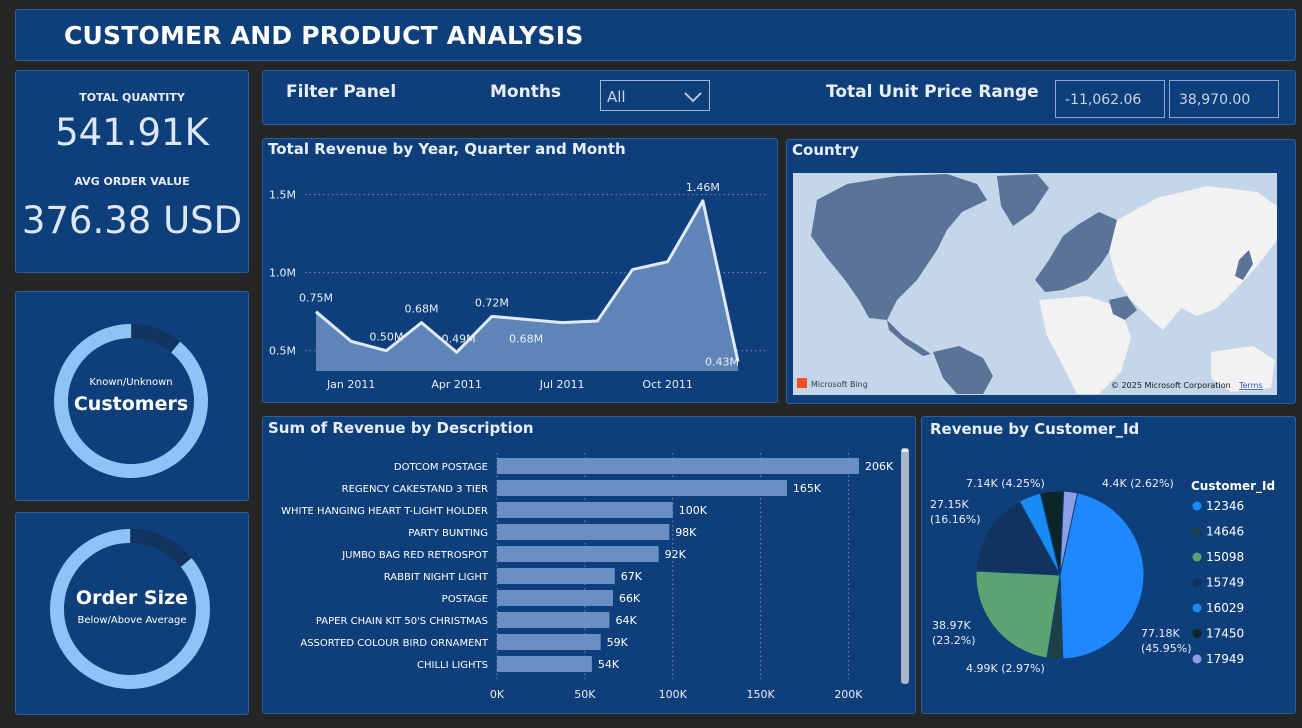 The width and height of the screenshot is (1302, 728). Describe the element at coordinates (132, 220) in the screenshot. I see `avg-order-value: 376.38 USD` at that location.